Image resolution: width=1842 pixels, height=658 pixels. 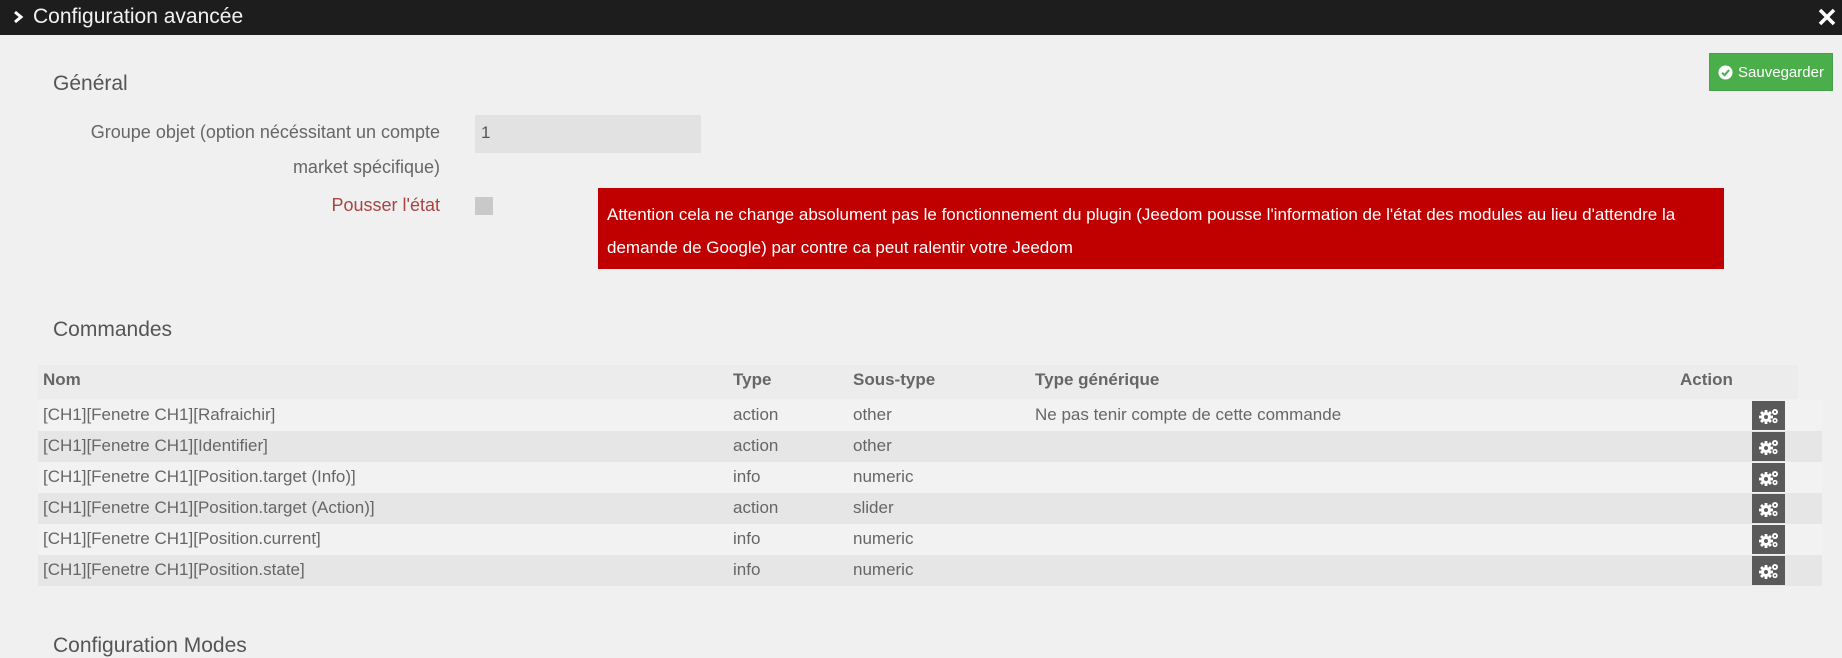 I want to click on cell-nom: [CH1][Fenetre CH1][Position.current], so click(x=182, y=538).